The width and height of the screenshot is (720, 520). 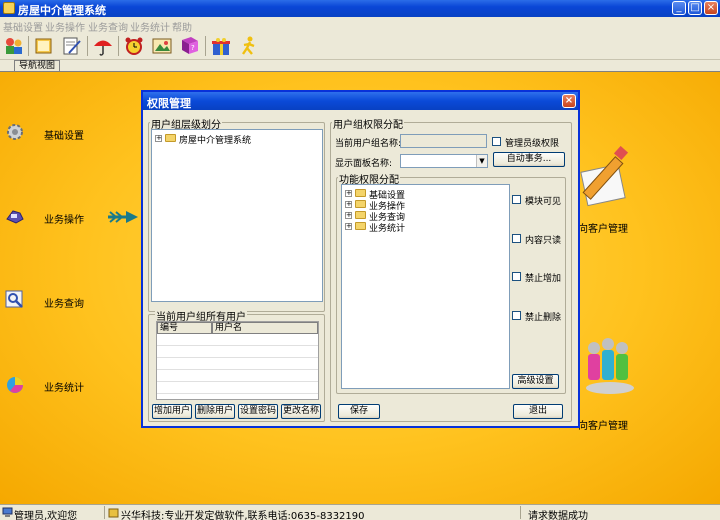 I want to click on rename-button: 更改名称, so click(x=301, y=411).